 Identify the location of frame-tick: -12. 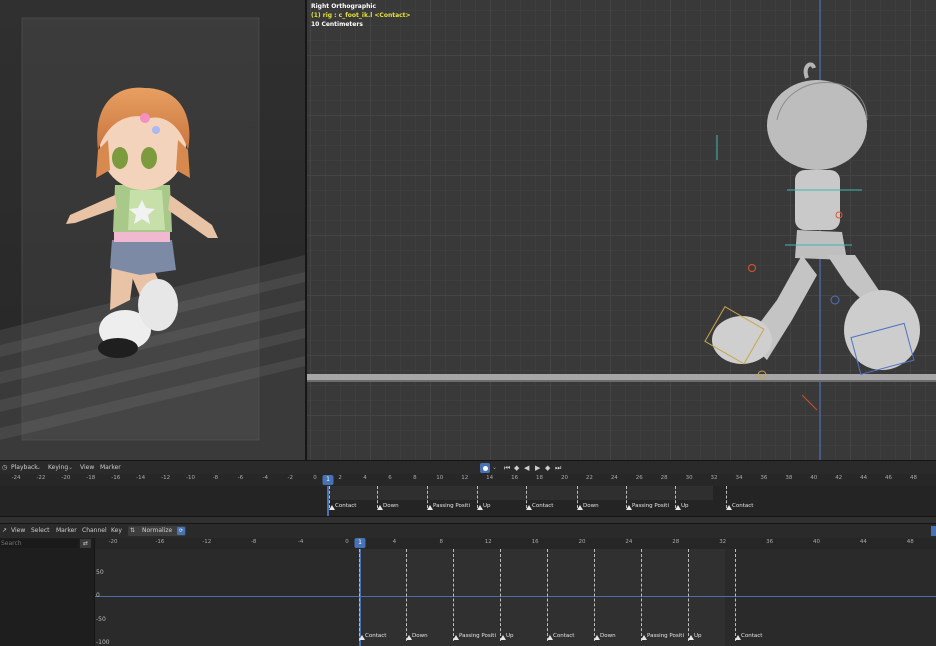
(207, 542).